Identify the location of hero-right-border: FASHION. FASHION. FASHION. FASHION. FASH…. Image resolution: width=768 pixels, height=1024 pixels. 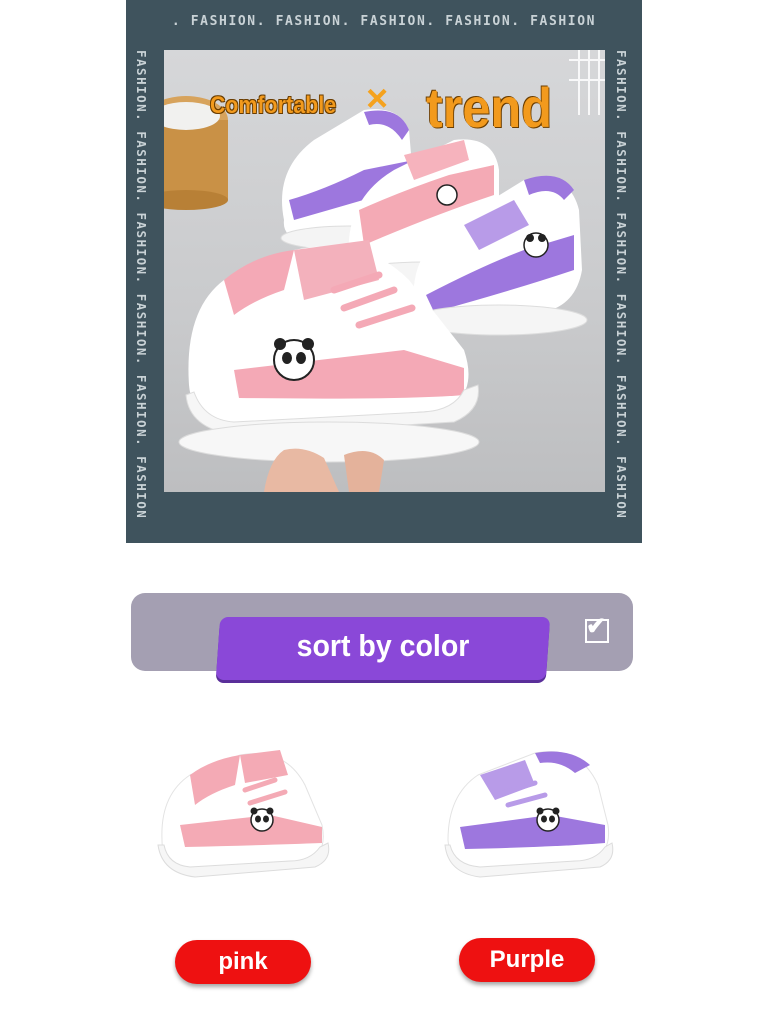
(624, 285).